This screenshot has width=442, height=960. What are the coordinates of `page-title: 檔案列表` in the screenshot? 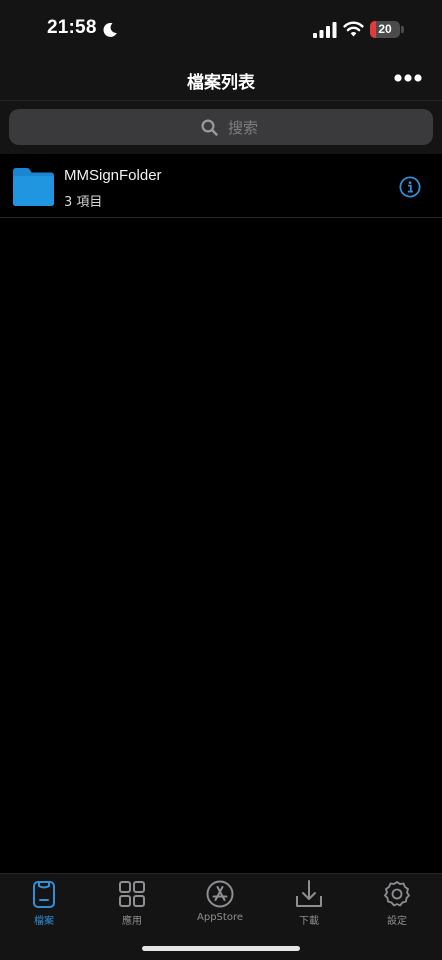 It's located at (221, 83).